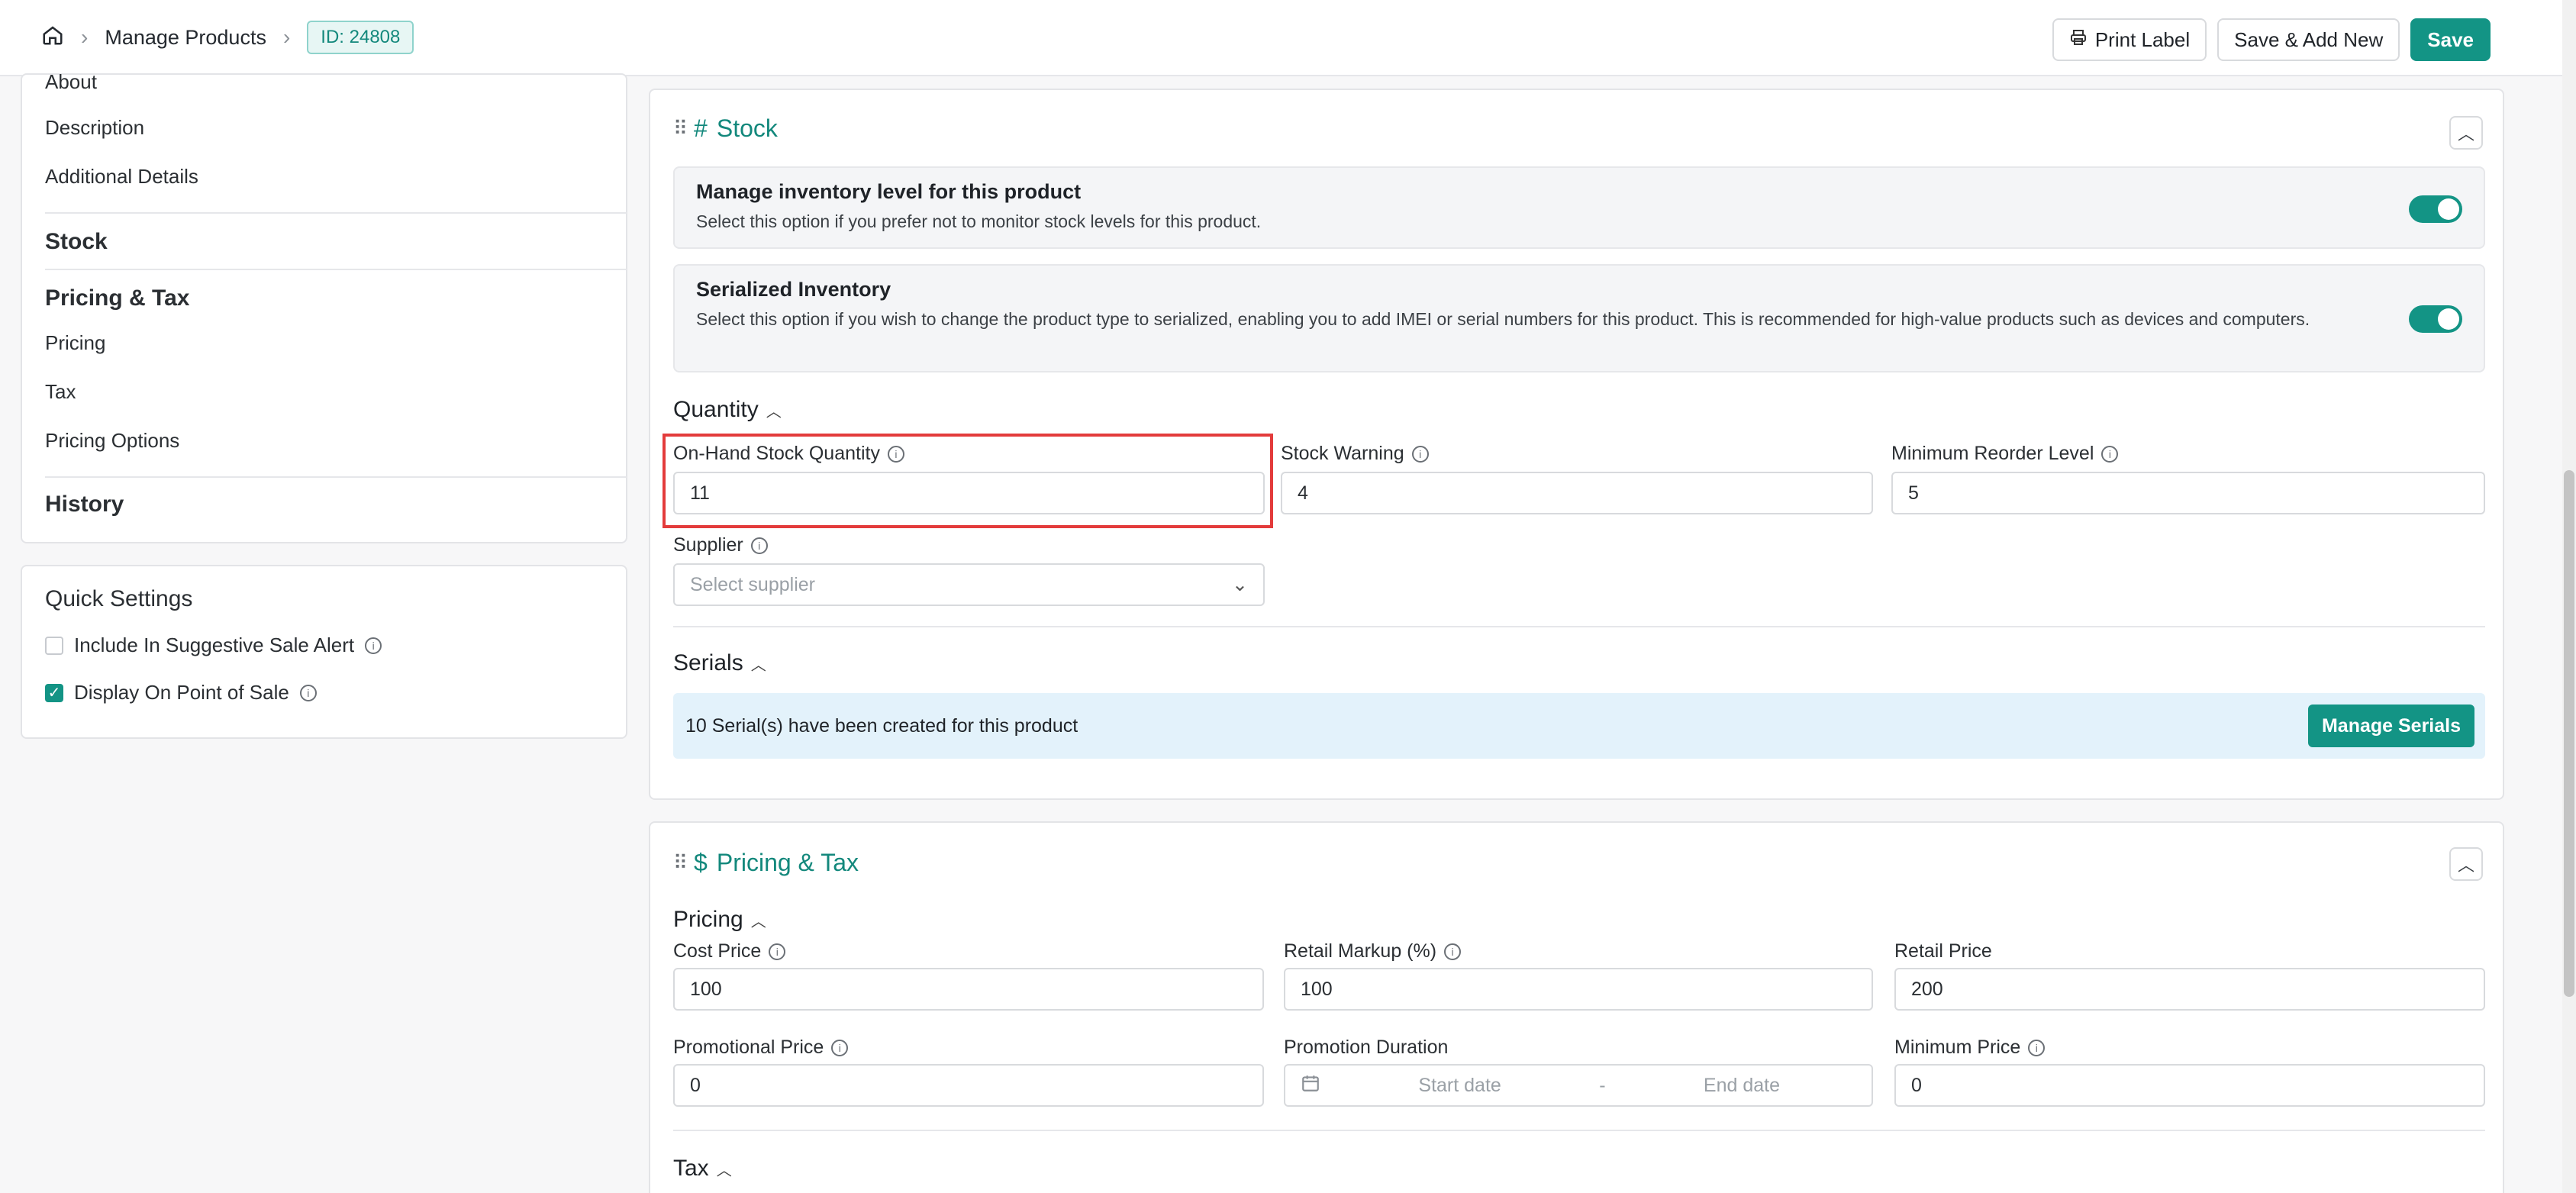 The height and width of the screenshot is (1193, 2576). I want to click on print-label-text: Print Label, so click(2143, 39).